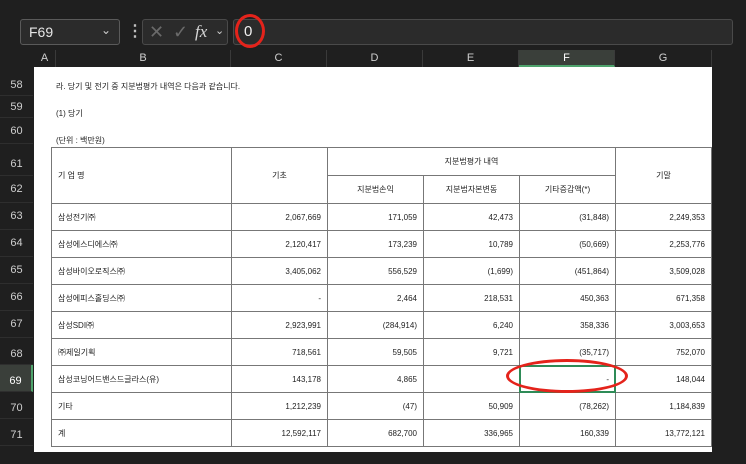  I want to click on cell-company: ㈜제일기획, so click(141, 352).